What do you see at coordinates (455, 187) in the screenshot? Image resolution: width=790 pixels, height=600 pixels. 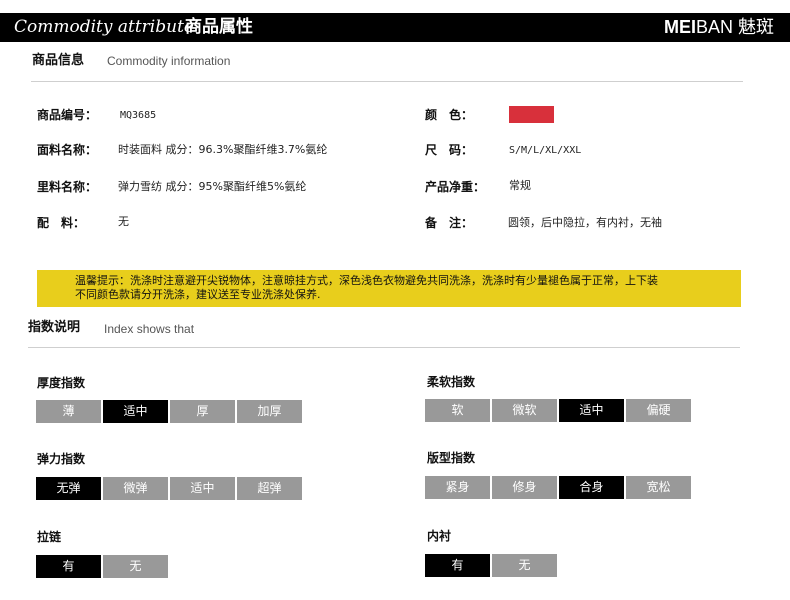 I see `attr-label-weight: 产品净重：` at bounding box center [455, 187].